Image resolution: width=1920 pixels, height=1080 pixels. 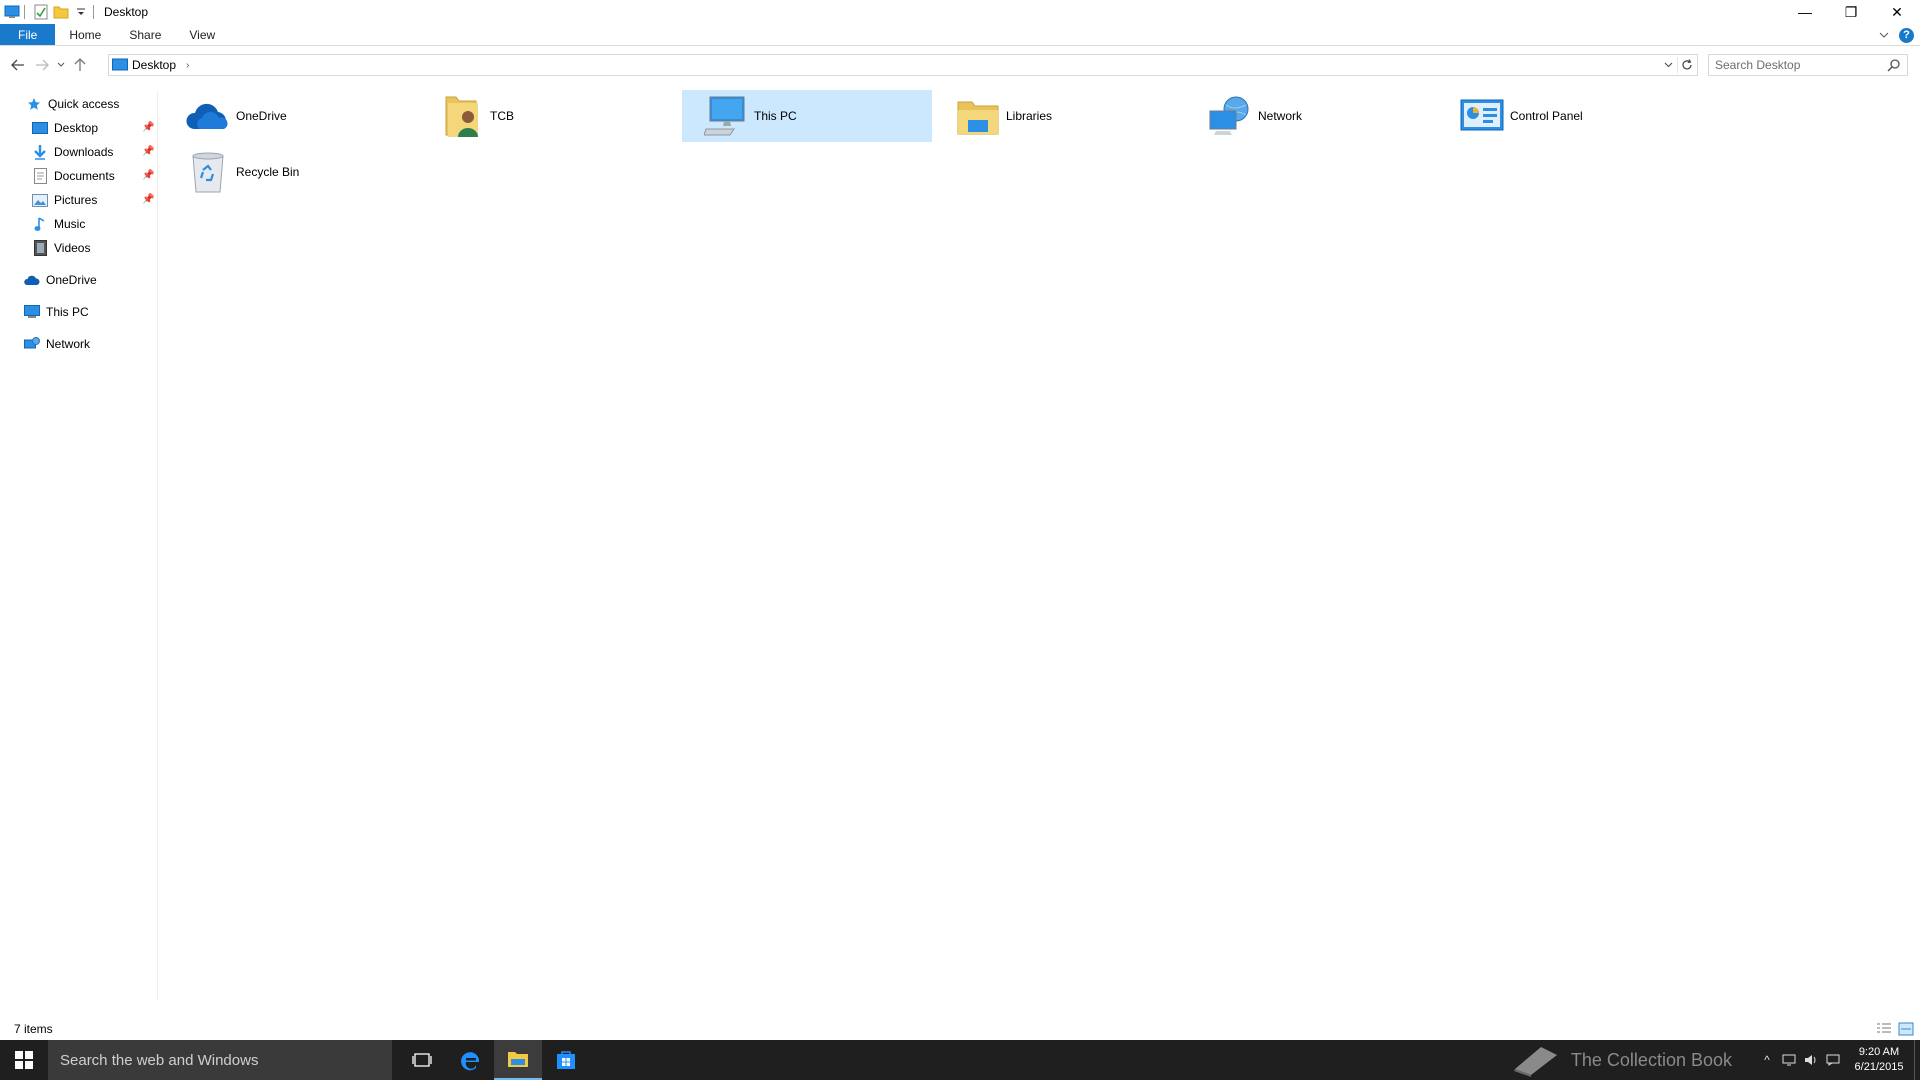 I want to click on nav-this-pc: This PC, so click(x=56, y=312).